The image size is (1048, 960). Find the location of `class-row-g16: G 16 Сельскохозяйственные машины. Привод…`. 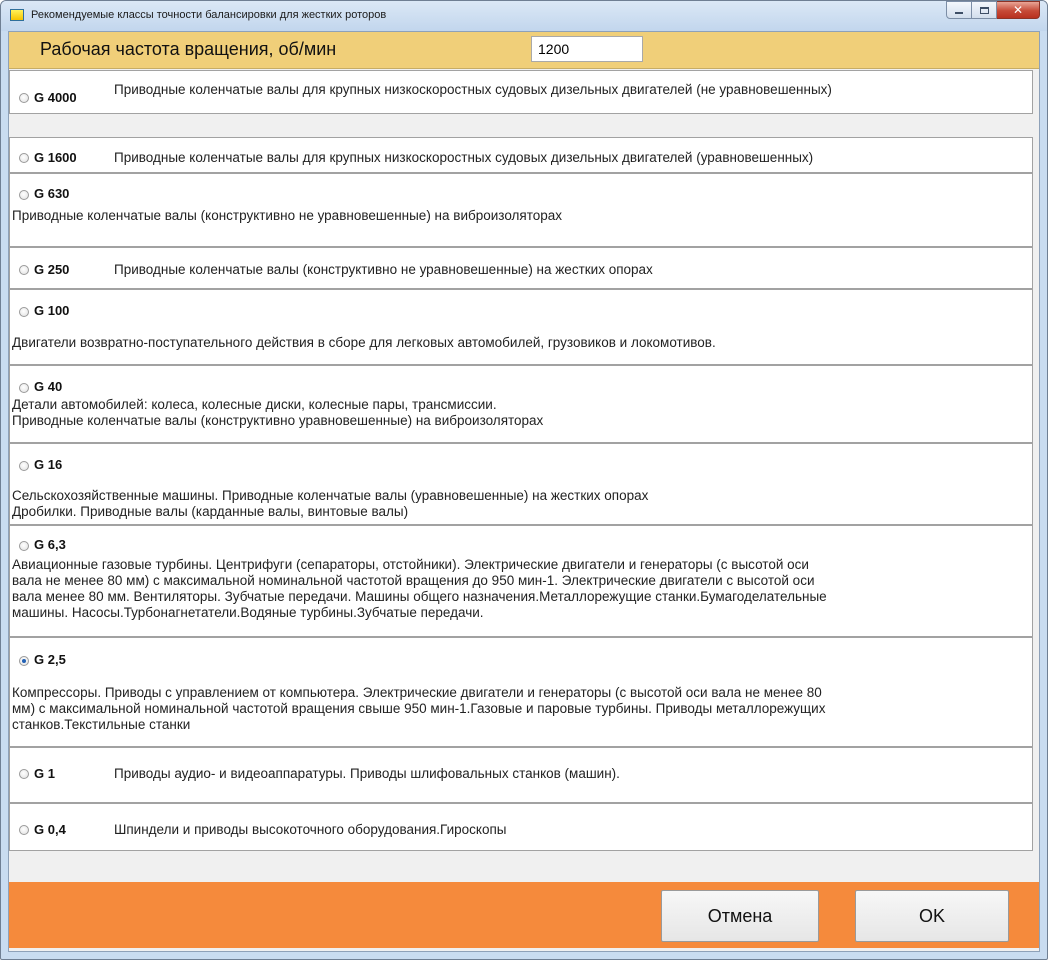

class-row-g16: G 16 Сельскохозяйственные машины. Привод… is located at coordinates (521, 484).